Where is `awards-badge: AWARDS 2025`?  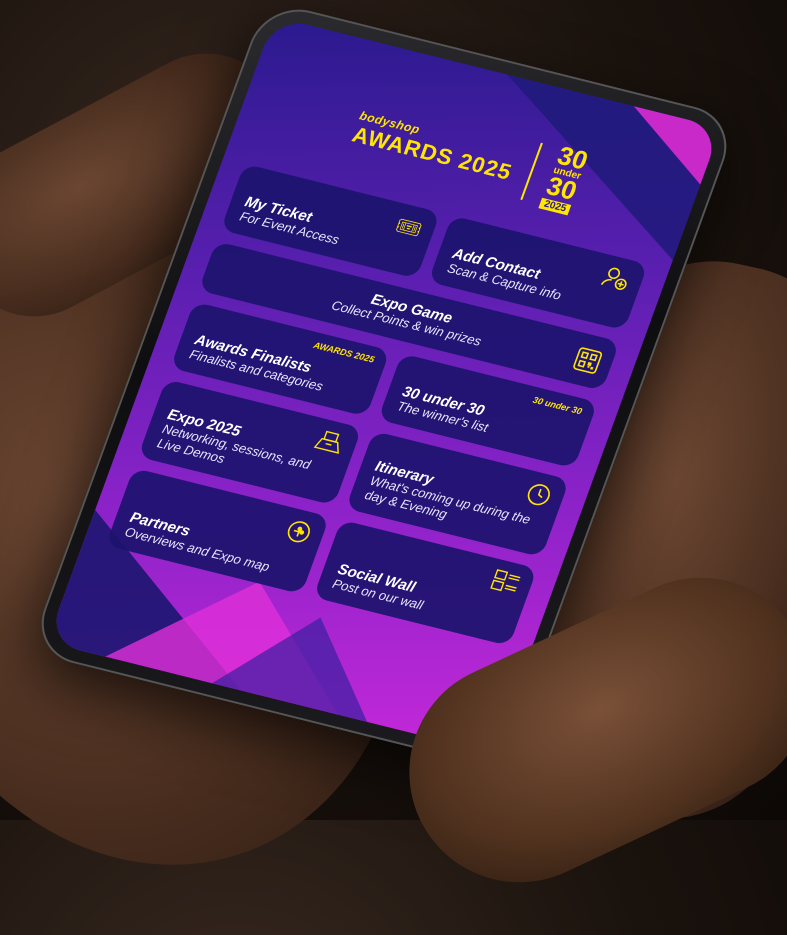 awards-badge: AWARDS 2025 is located at coordinates (344, 352).